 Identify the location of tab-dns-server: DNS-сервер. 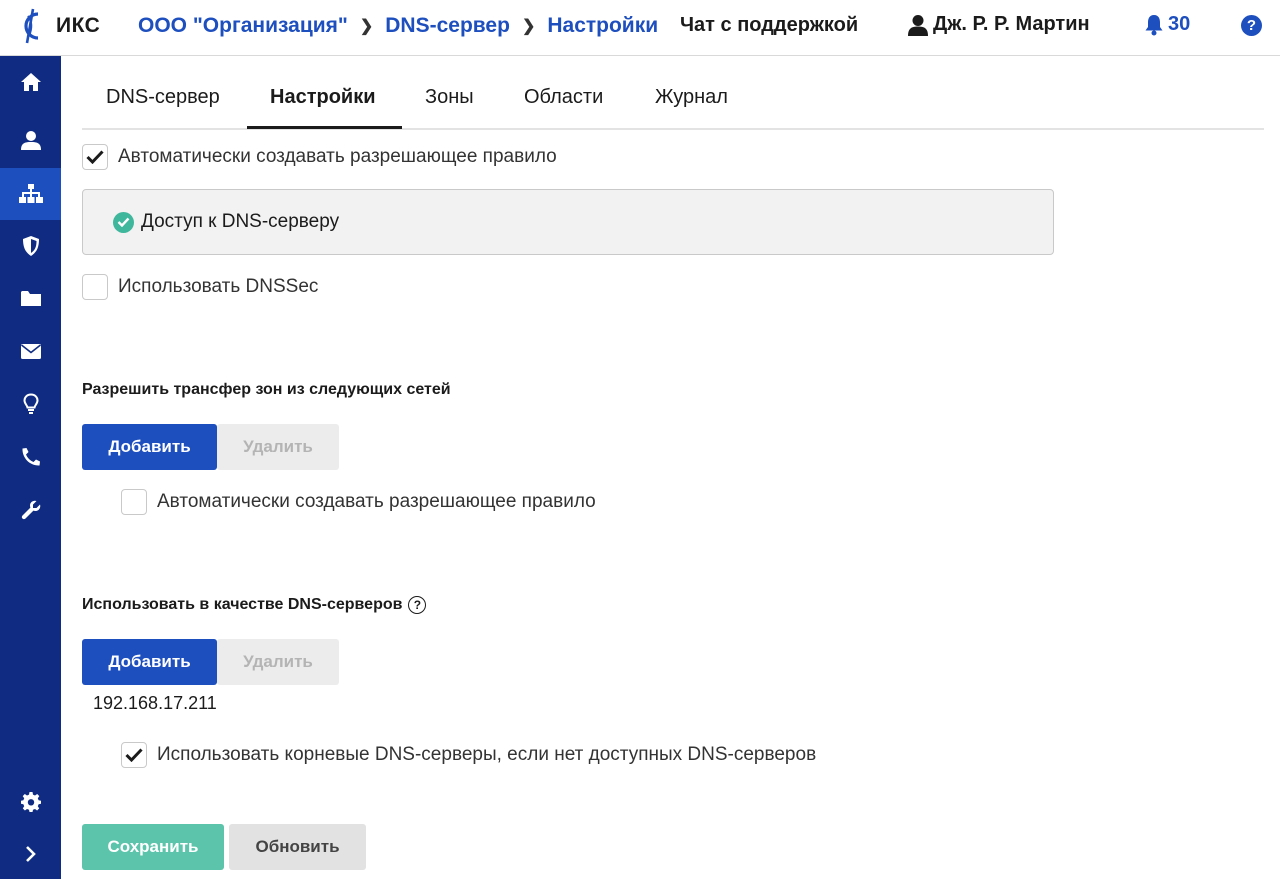
(163, 97).